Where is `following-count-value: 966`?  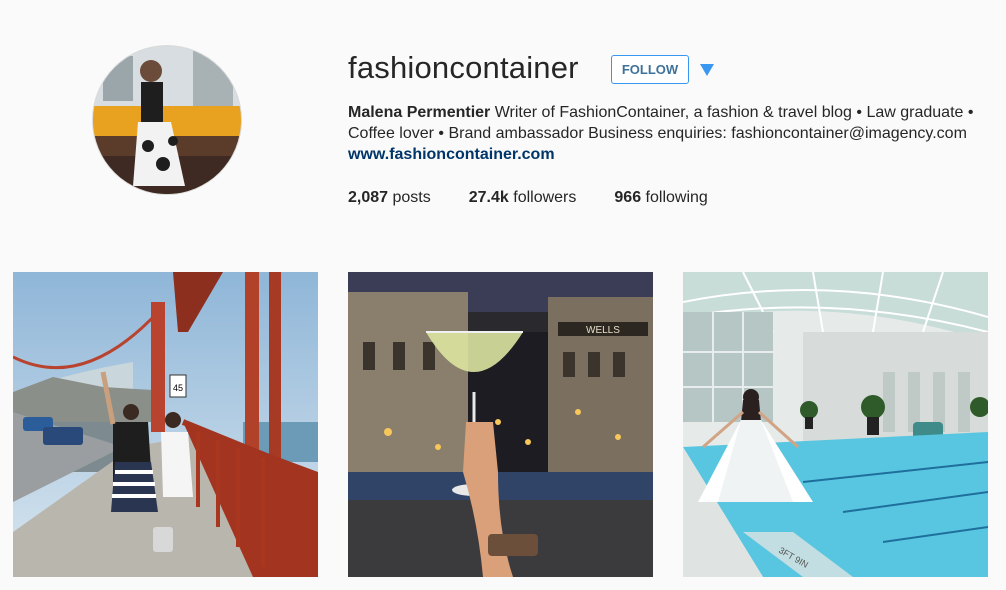
following-count-value: 966 is located at coordinates (628, 197).